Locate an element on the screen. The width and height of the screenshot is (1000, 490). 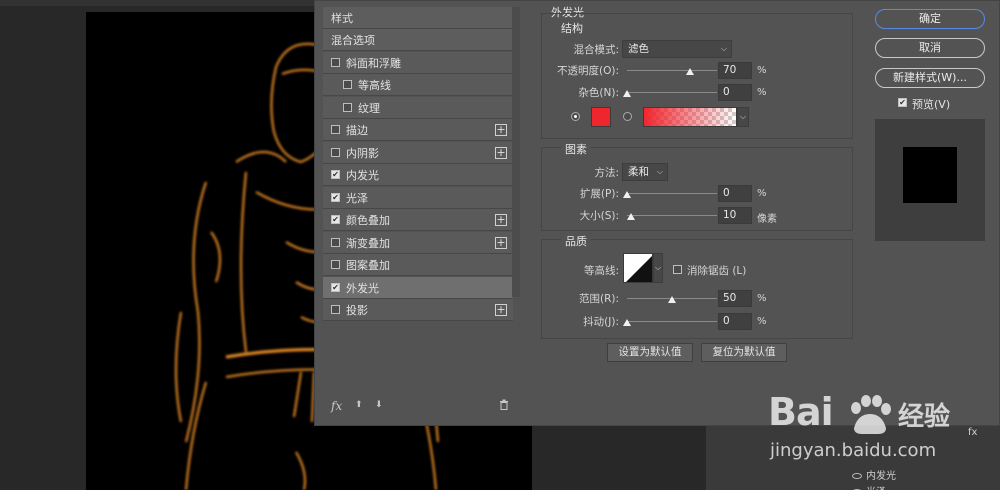
elements-title: 图素 is located at coordinates (576, 149).